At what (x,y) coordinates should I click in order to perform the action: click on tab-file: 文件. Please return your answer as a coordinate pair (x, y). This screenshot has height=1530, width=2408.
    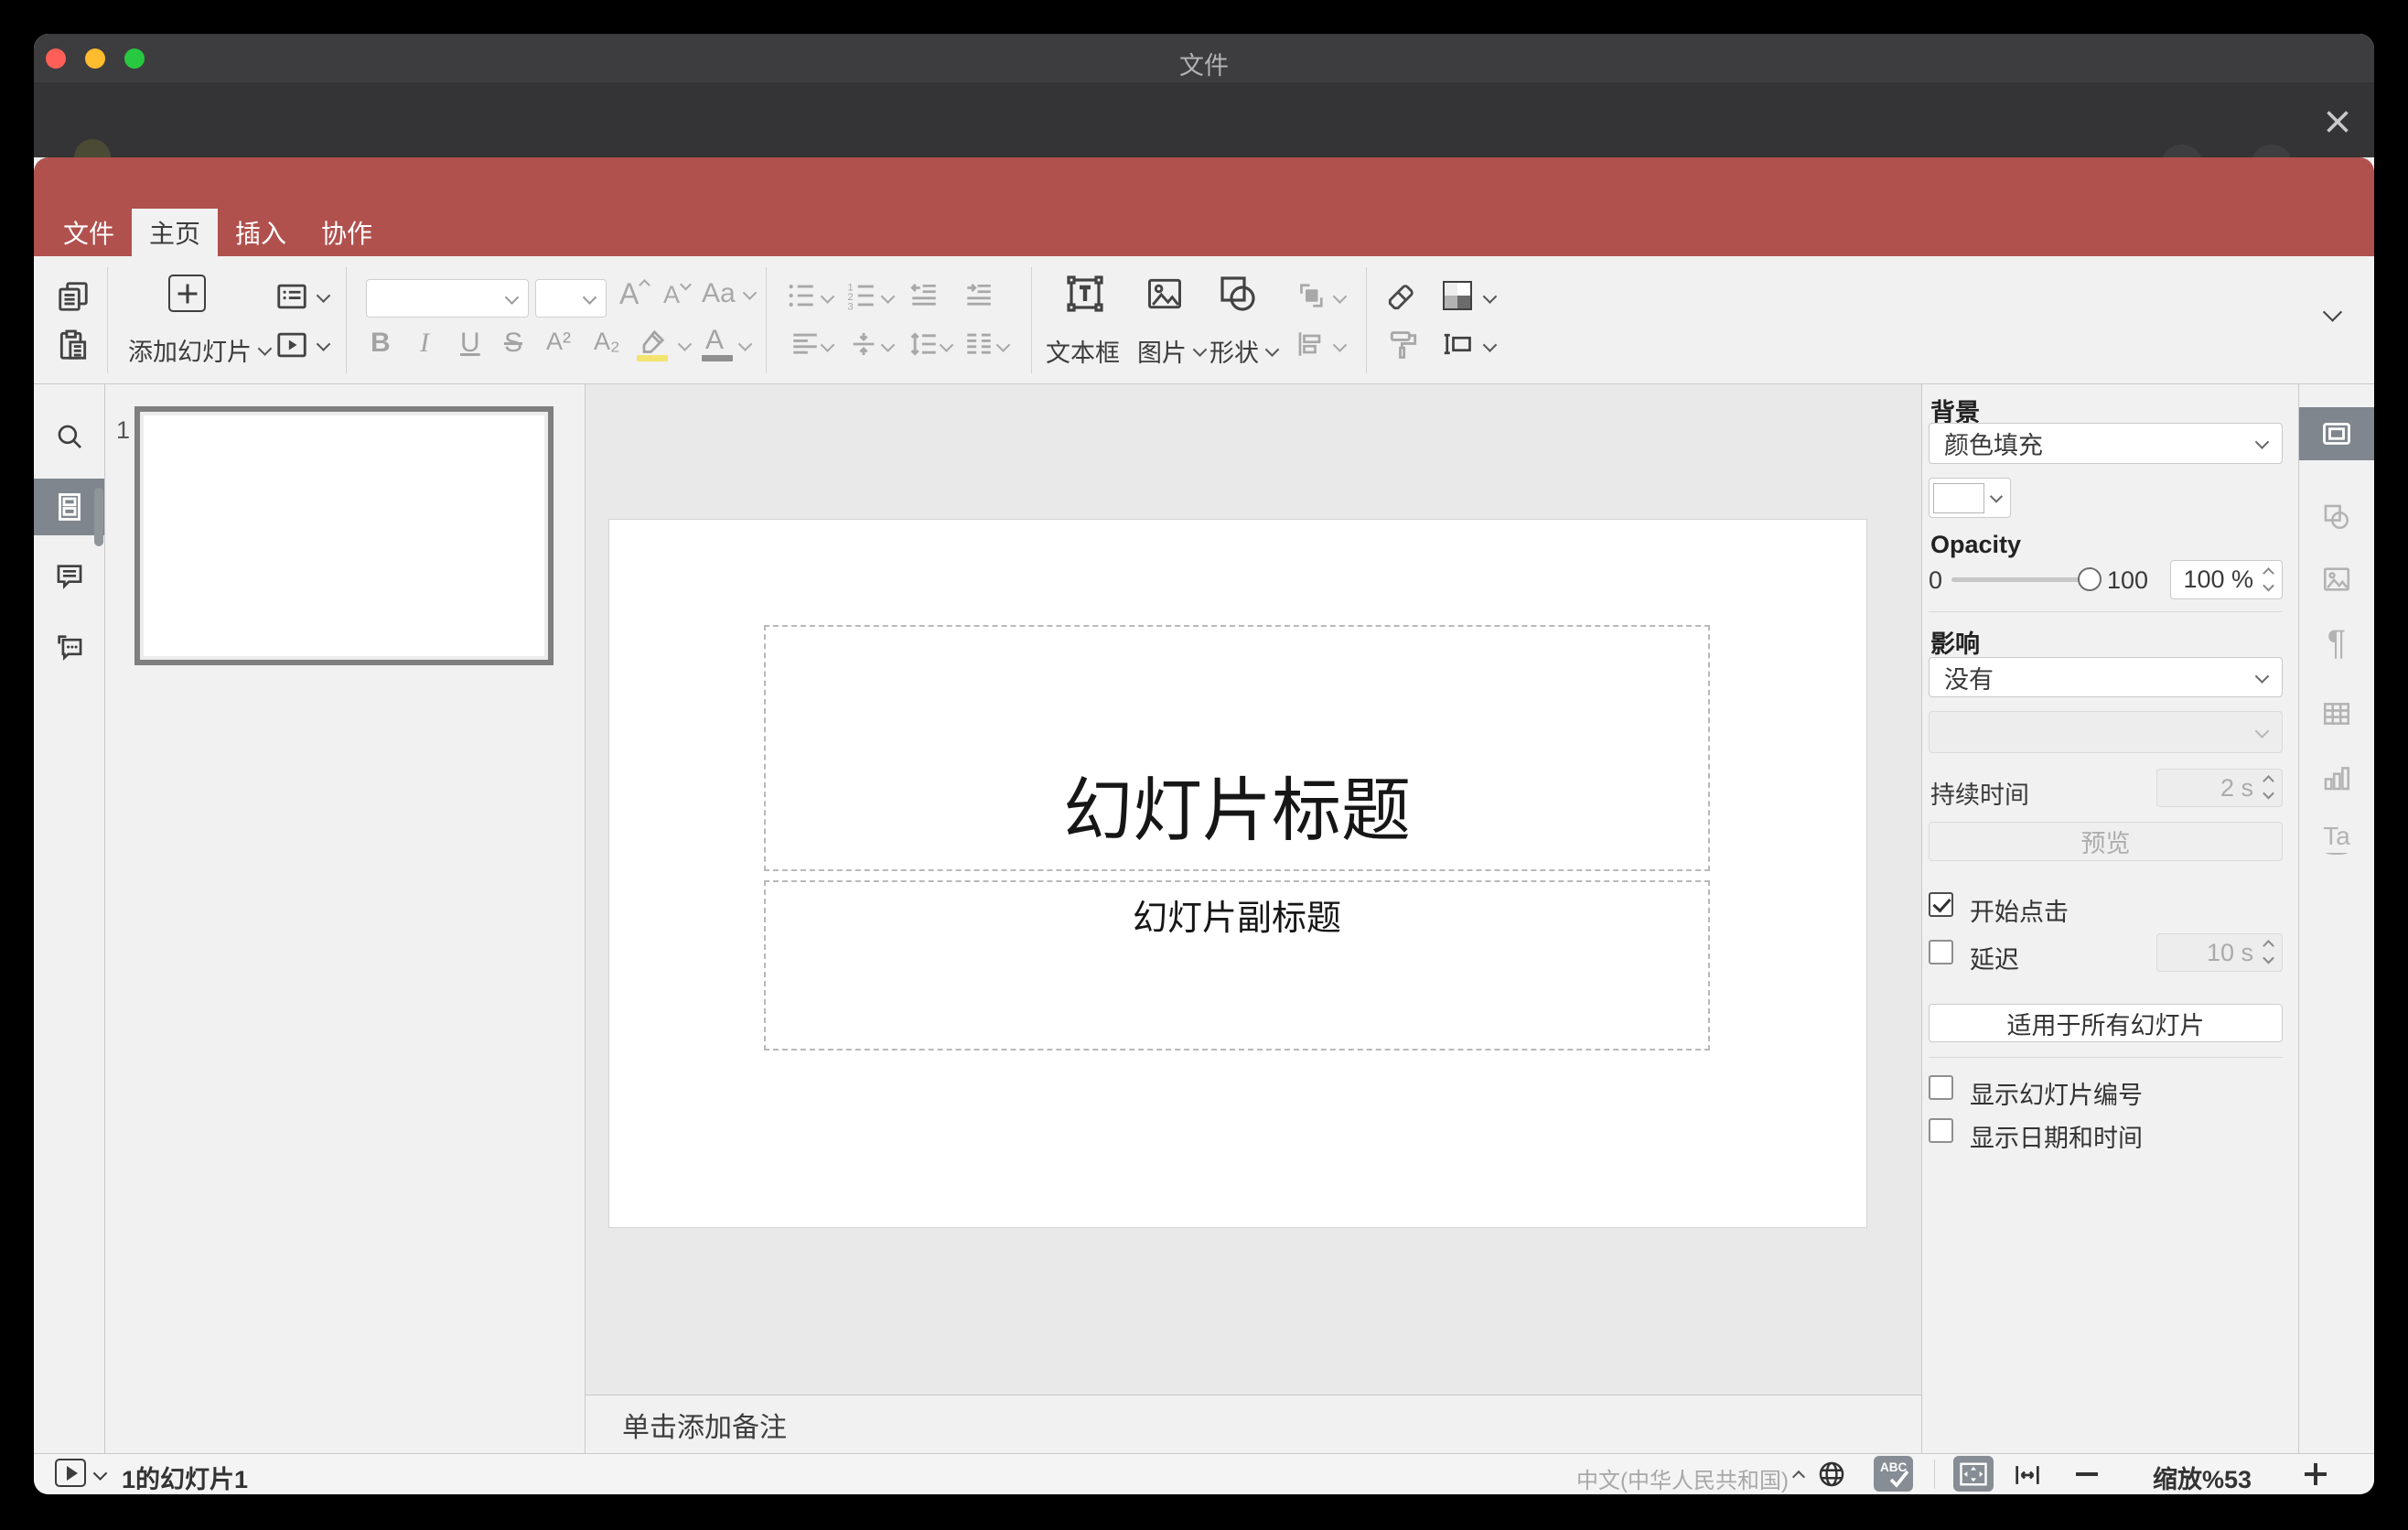
    Looking at the image, I should click on (89, 232).